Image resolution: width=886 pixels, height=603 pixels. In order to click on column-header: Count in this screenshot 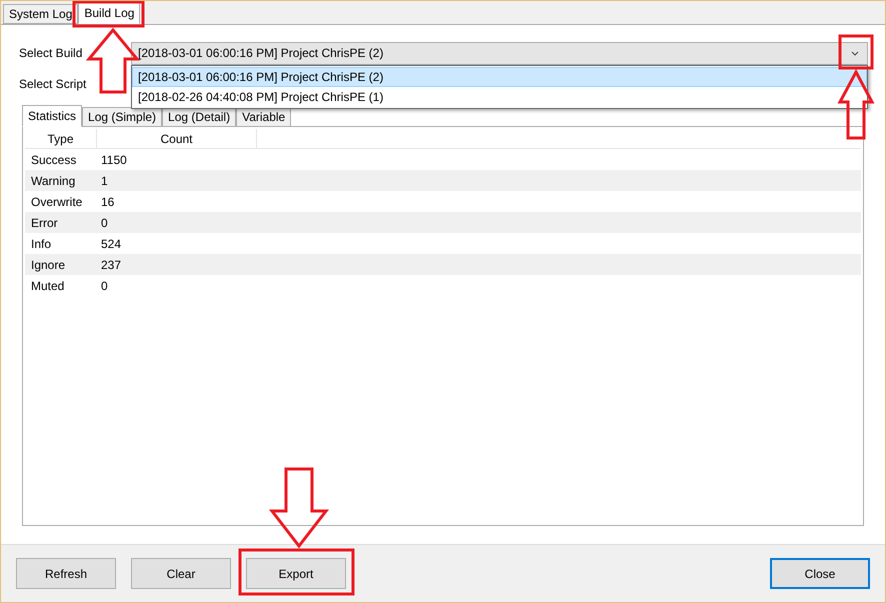, I will do `click(177, 138)`.